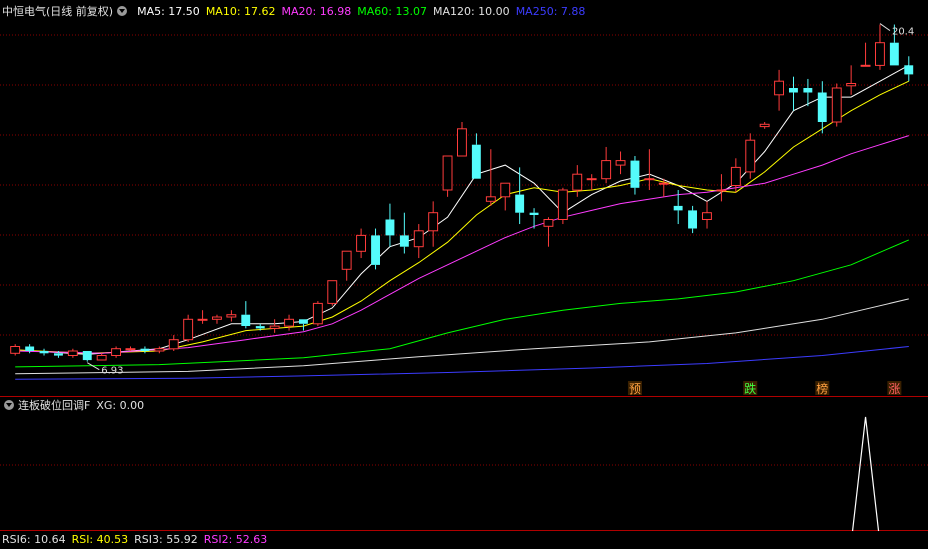 Image resolution: width=928 pixels, height=549 pixels. Describe the element at coordinates (112, 371) in the screenshot. I see `low-price-label: 6.93` at that location.